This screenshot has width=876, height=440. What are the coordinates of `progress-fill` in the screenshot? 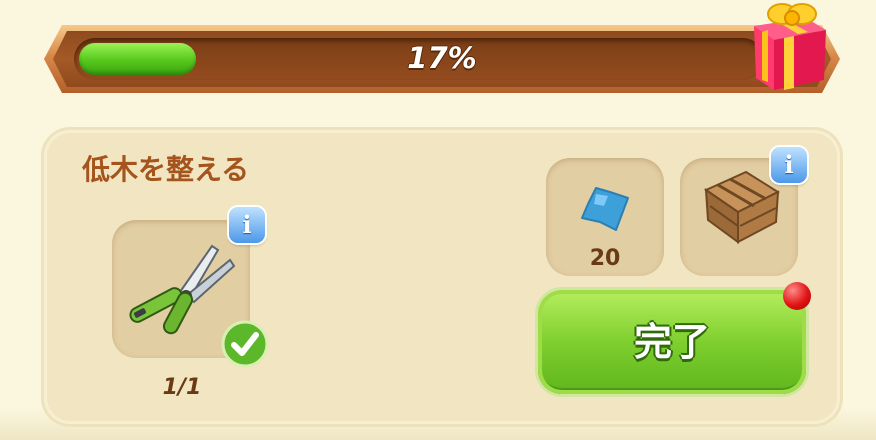 It's located at (138, 59).